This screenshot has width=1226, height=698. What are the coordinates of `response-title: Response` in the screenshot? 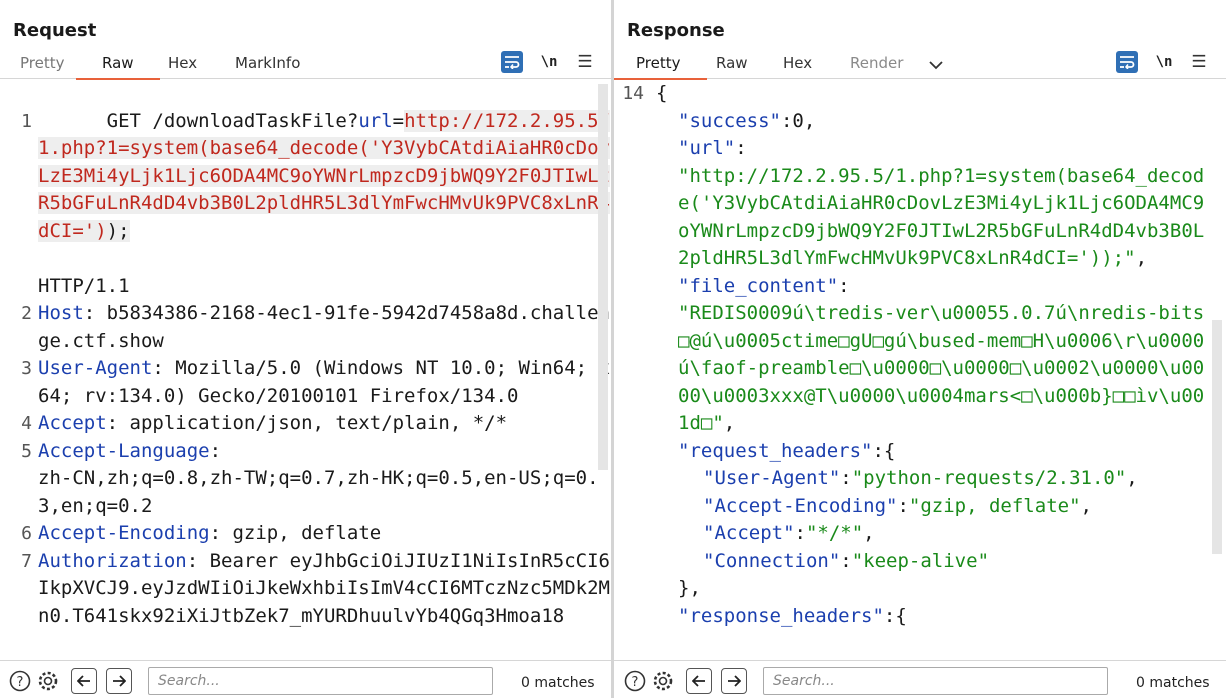 It's located at (676, 30).